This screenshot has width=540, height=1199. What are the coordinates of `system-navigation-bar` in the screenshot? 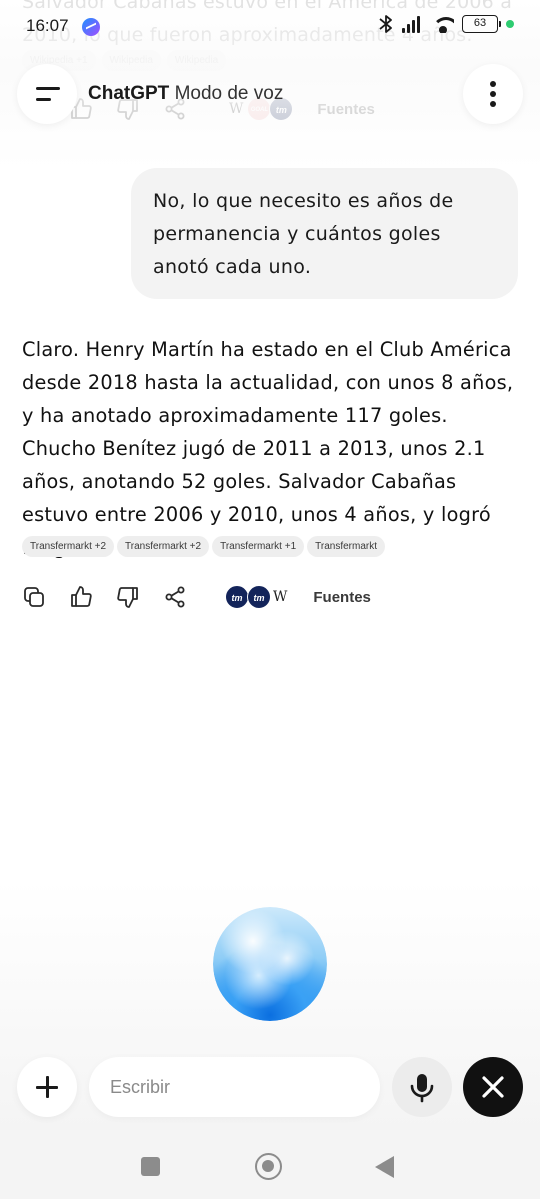 It's located at (270, 1167).